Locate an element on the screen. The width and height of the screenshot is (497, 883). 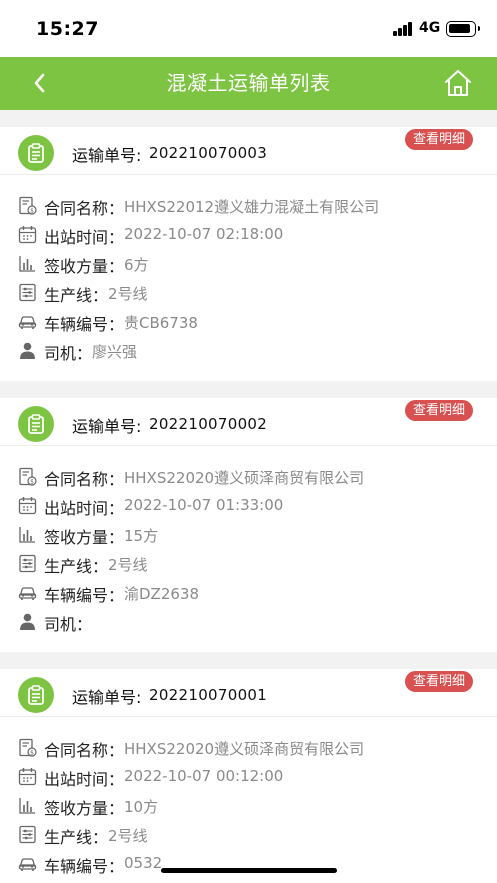
driver-value: 廖兴强 is located at coordinates (115, 352).